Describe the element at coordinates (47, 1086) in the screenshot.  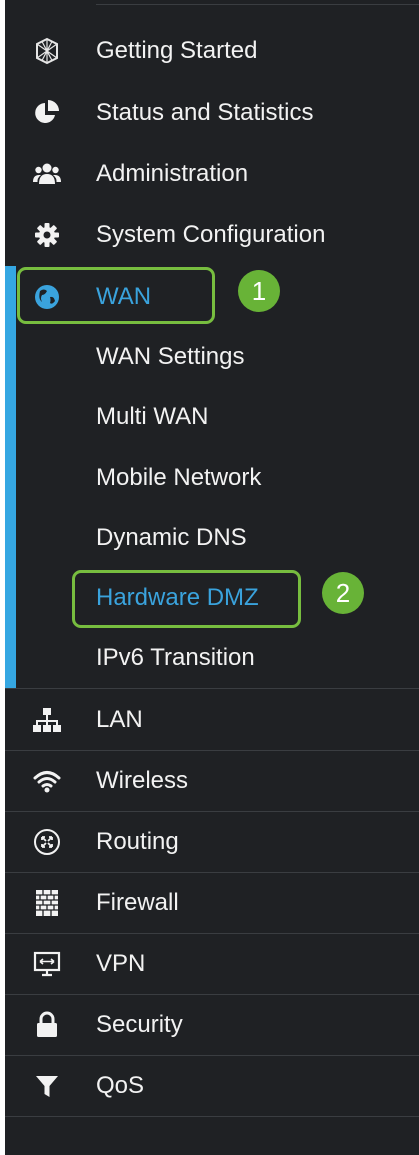
I see `filter-icon` at that location.